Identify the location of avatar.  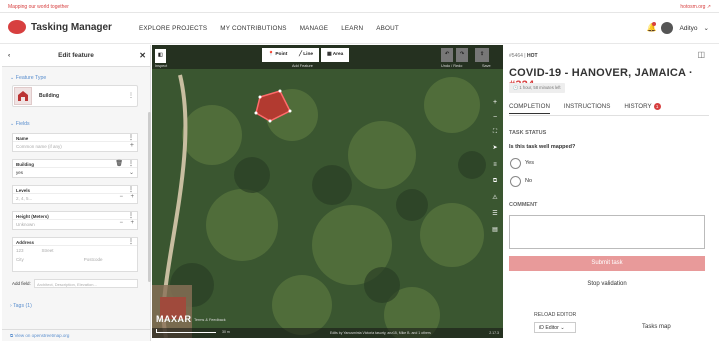
(667, 28).